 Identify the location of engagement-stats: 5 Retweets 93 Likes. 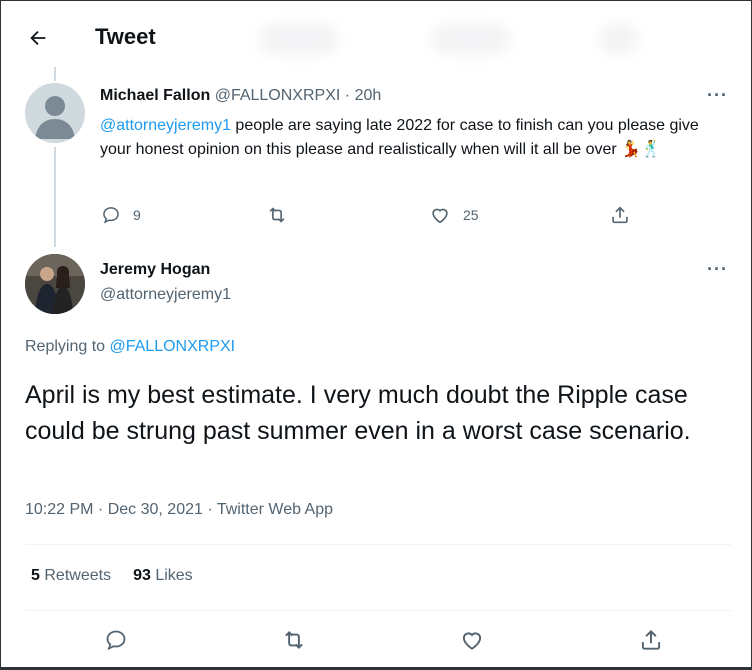
(112, 576).